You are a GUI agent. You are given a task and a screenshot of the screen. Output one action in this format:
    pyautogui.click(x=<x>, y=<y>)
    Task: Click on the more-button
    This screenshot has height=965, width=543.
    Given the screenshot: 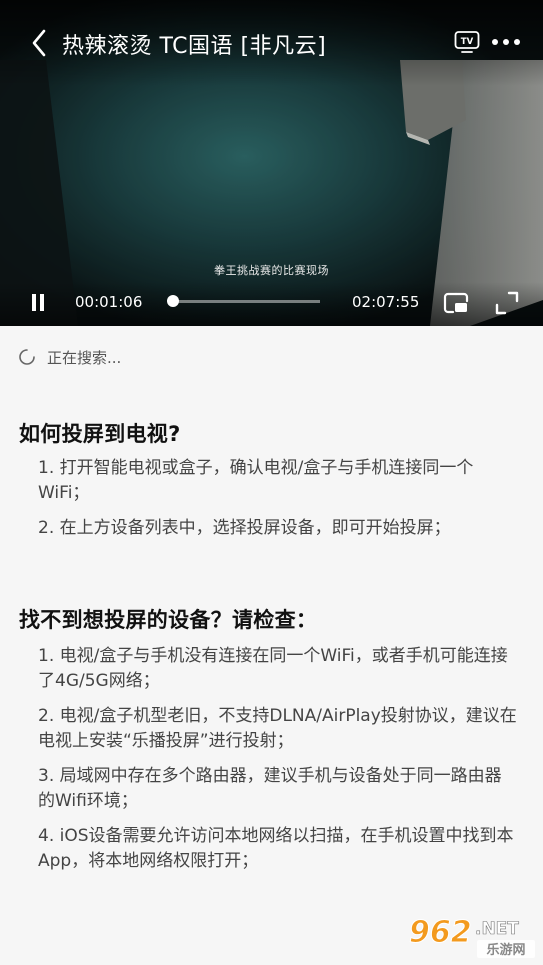 What is the action you would take?
    pyautogui.click(x=506, y=42)
    